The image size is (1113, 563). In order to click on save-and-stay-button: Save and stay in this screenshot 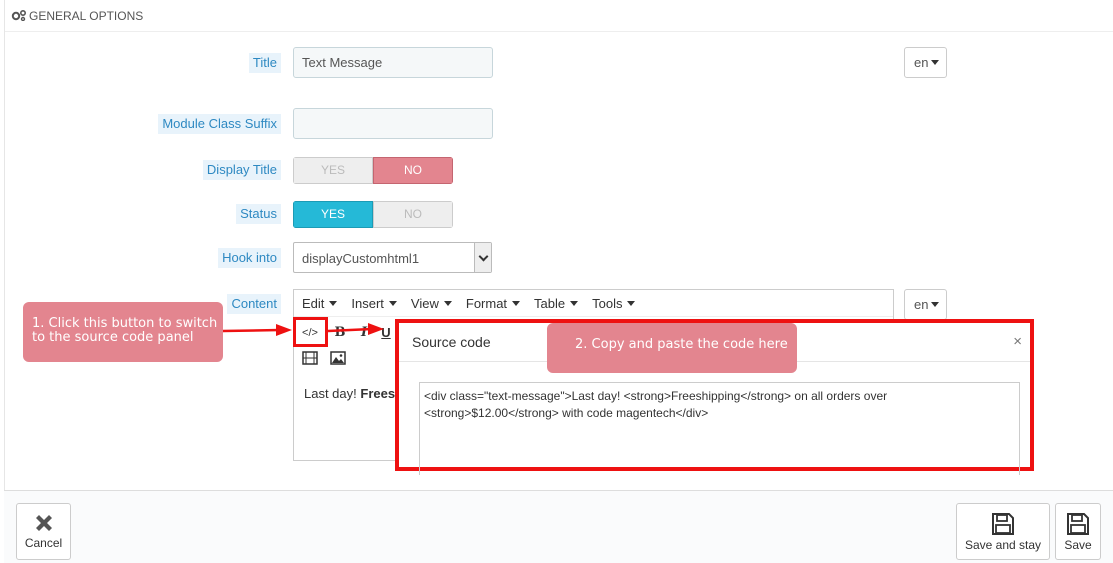, I will do `click(1003, 531)`.